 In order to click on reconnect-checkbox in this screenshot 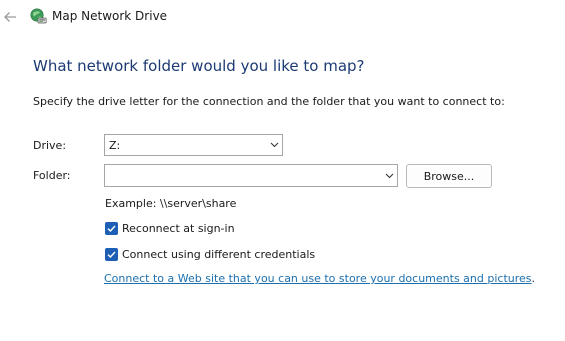, I will do `click(111, 228)`.